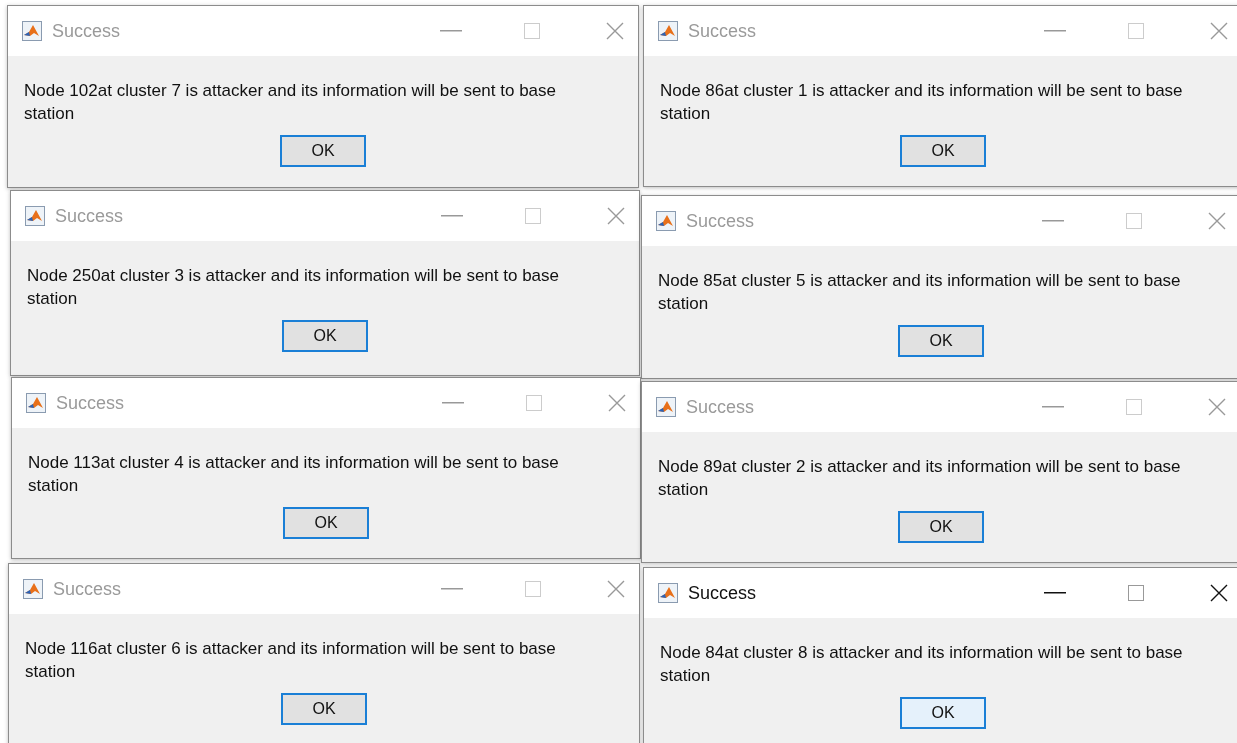 This screenshot has height=743, width=1237. What do you see at coordinates (293, 287) in the screenshot?
I see `message-text: Node 250at cluster 3 is attacker and its information will be sent to base station` at bounding box center [293, 287].